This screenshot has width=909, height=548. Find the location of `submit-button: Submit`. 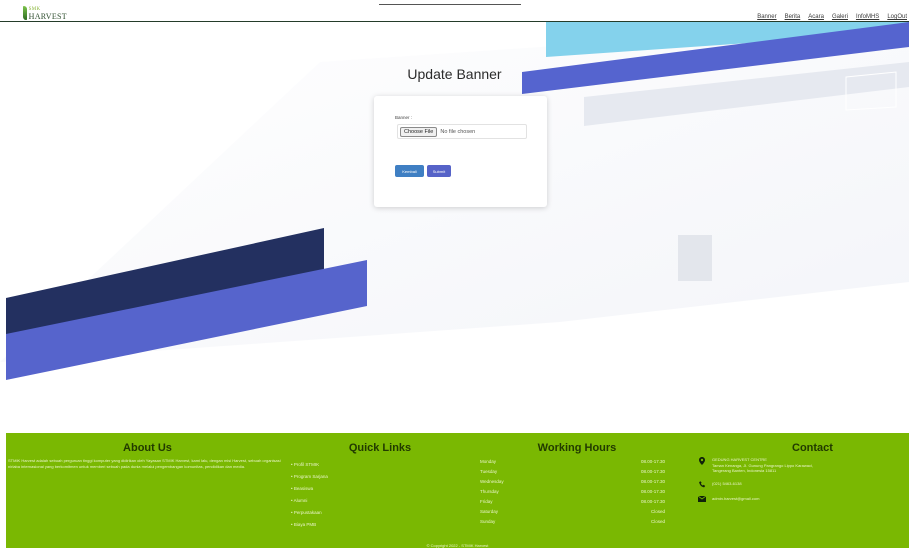

submit-button: Submit is located at coordinates (439, 171).